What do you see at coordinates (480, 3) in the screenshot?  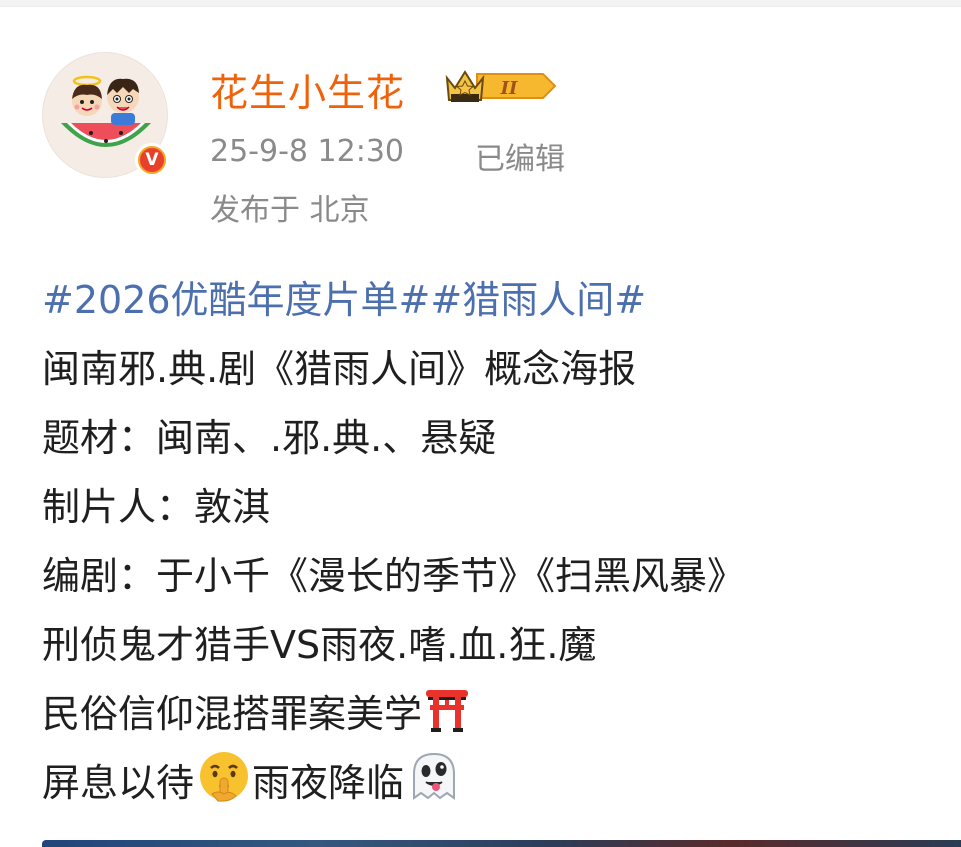 I see `top-divider` at bounding box center [480, 3].